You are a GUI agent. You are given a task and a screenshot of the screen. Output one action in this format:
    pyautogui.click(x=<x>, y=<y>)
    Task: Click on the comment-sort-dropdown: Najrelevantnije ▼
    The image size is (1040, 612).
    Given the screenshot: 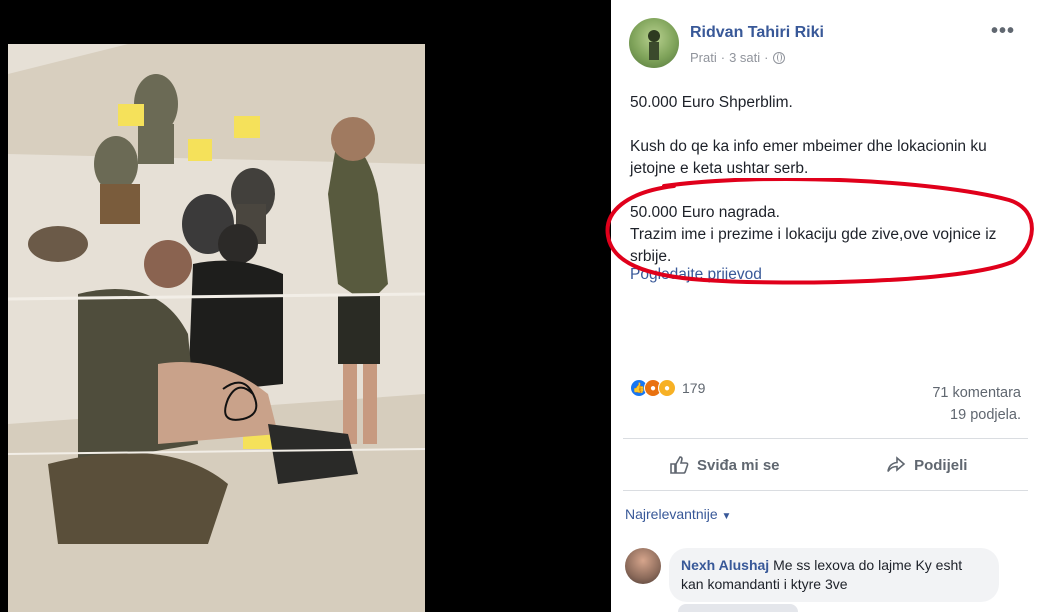 What is the action you would take?
    pyautogui.click(x=678, y=514)
    